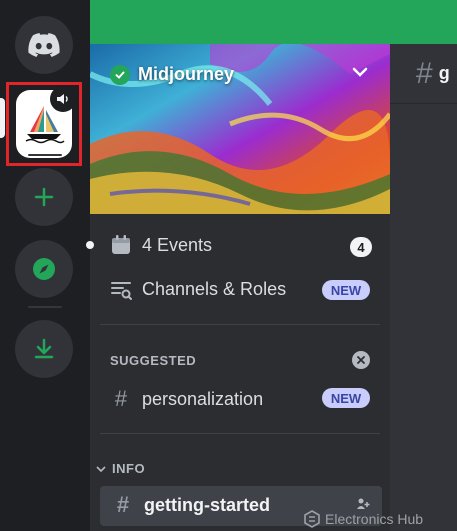  I want to click on chat-header: # g, so click(423, 74).